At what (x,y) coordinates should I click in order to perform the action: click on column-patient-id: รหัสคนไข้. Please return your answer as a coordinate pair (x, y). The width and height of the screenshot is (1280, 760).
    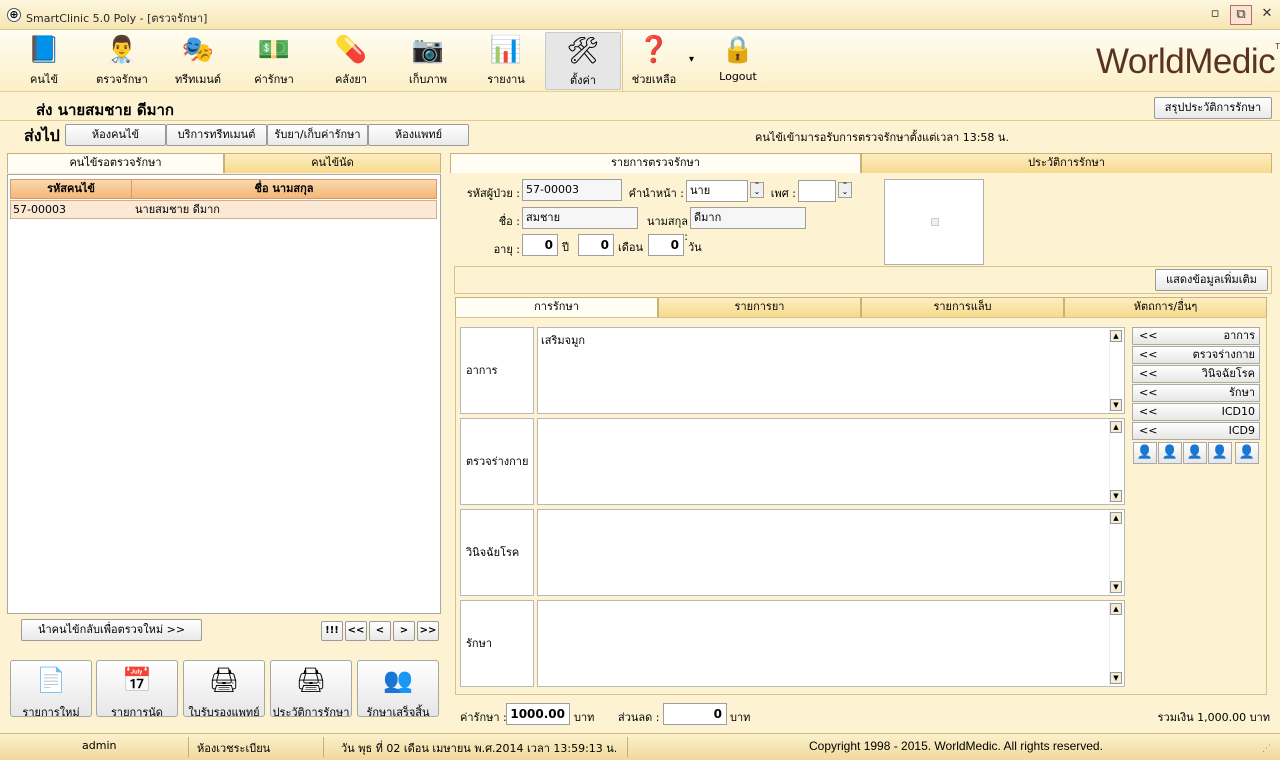
    Looking at the image, I should click on (71, 189).